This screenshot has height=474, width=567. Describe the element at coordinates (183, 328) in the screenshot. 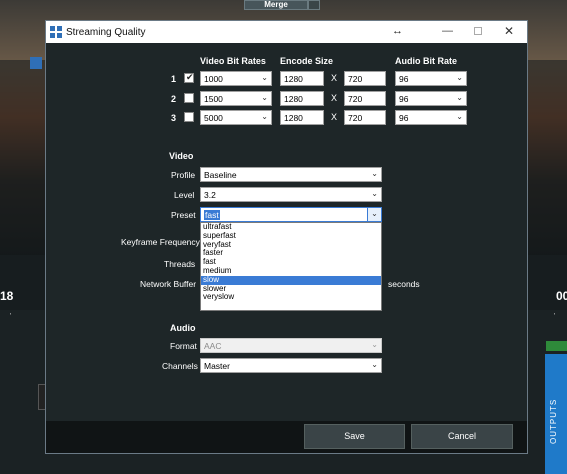

I see `audio-section-heading: Audio` at that location.